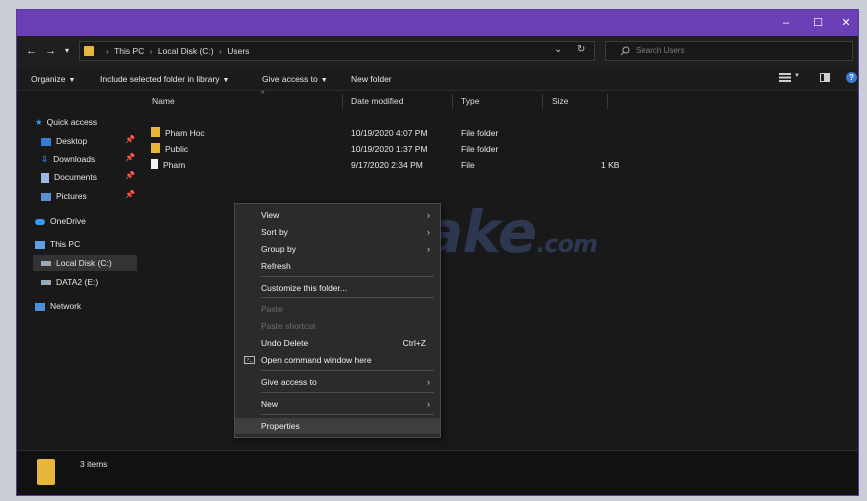 This screenshot has width=867, height=501. Describe the element at coordinates (337, 215) in the screenshot. I see `menu-item-view: View ›` at that location.